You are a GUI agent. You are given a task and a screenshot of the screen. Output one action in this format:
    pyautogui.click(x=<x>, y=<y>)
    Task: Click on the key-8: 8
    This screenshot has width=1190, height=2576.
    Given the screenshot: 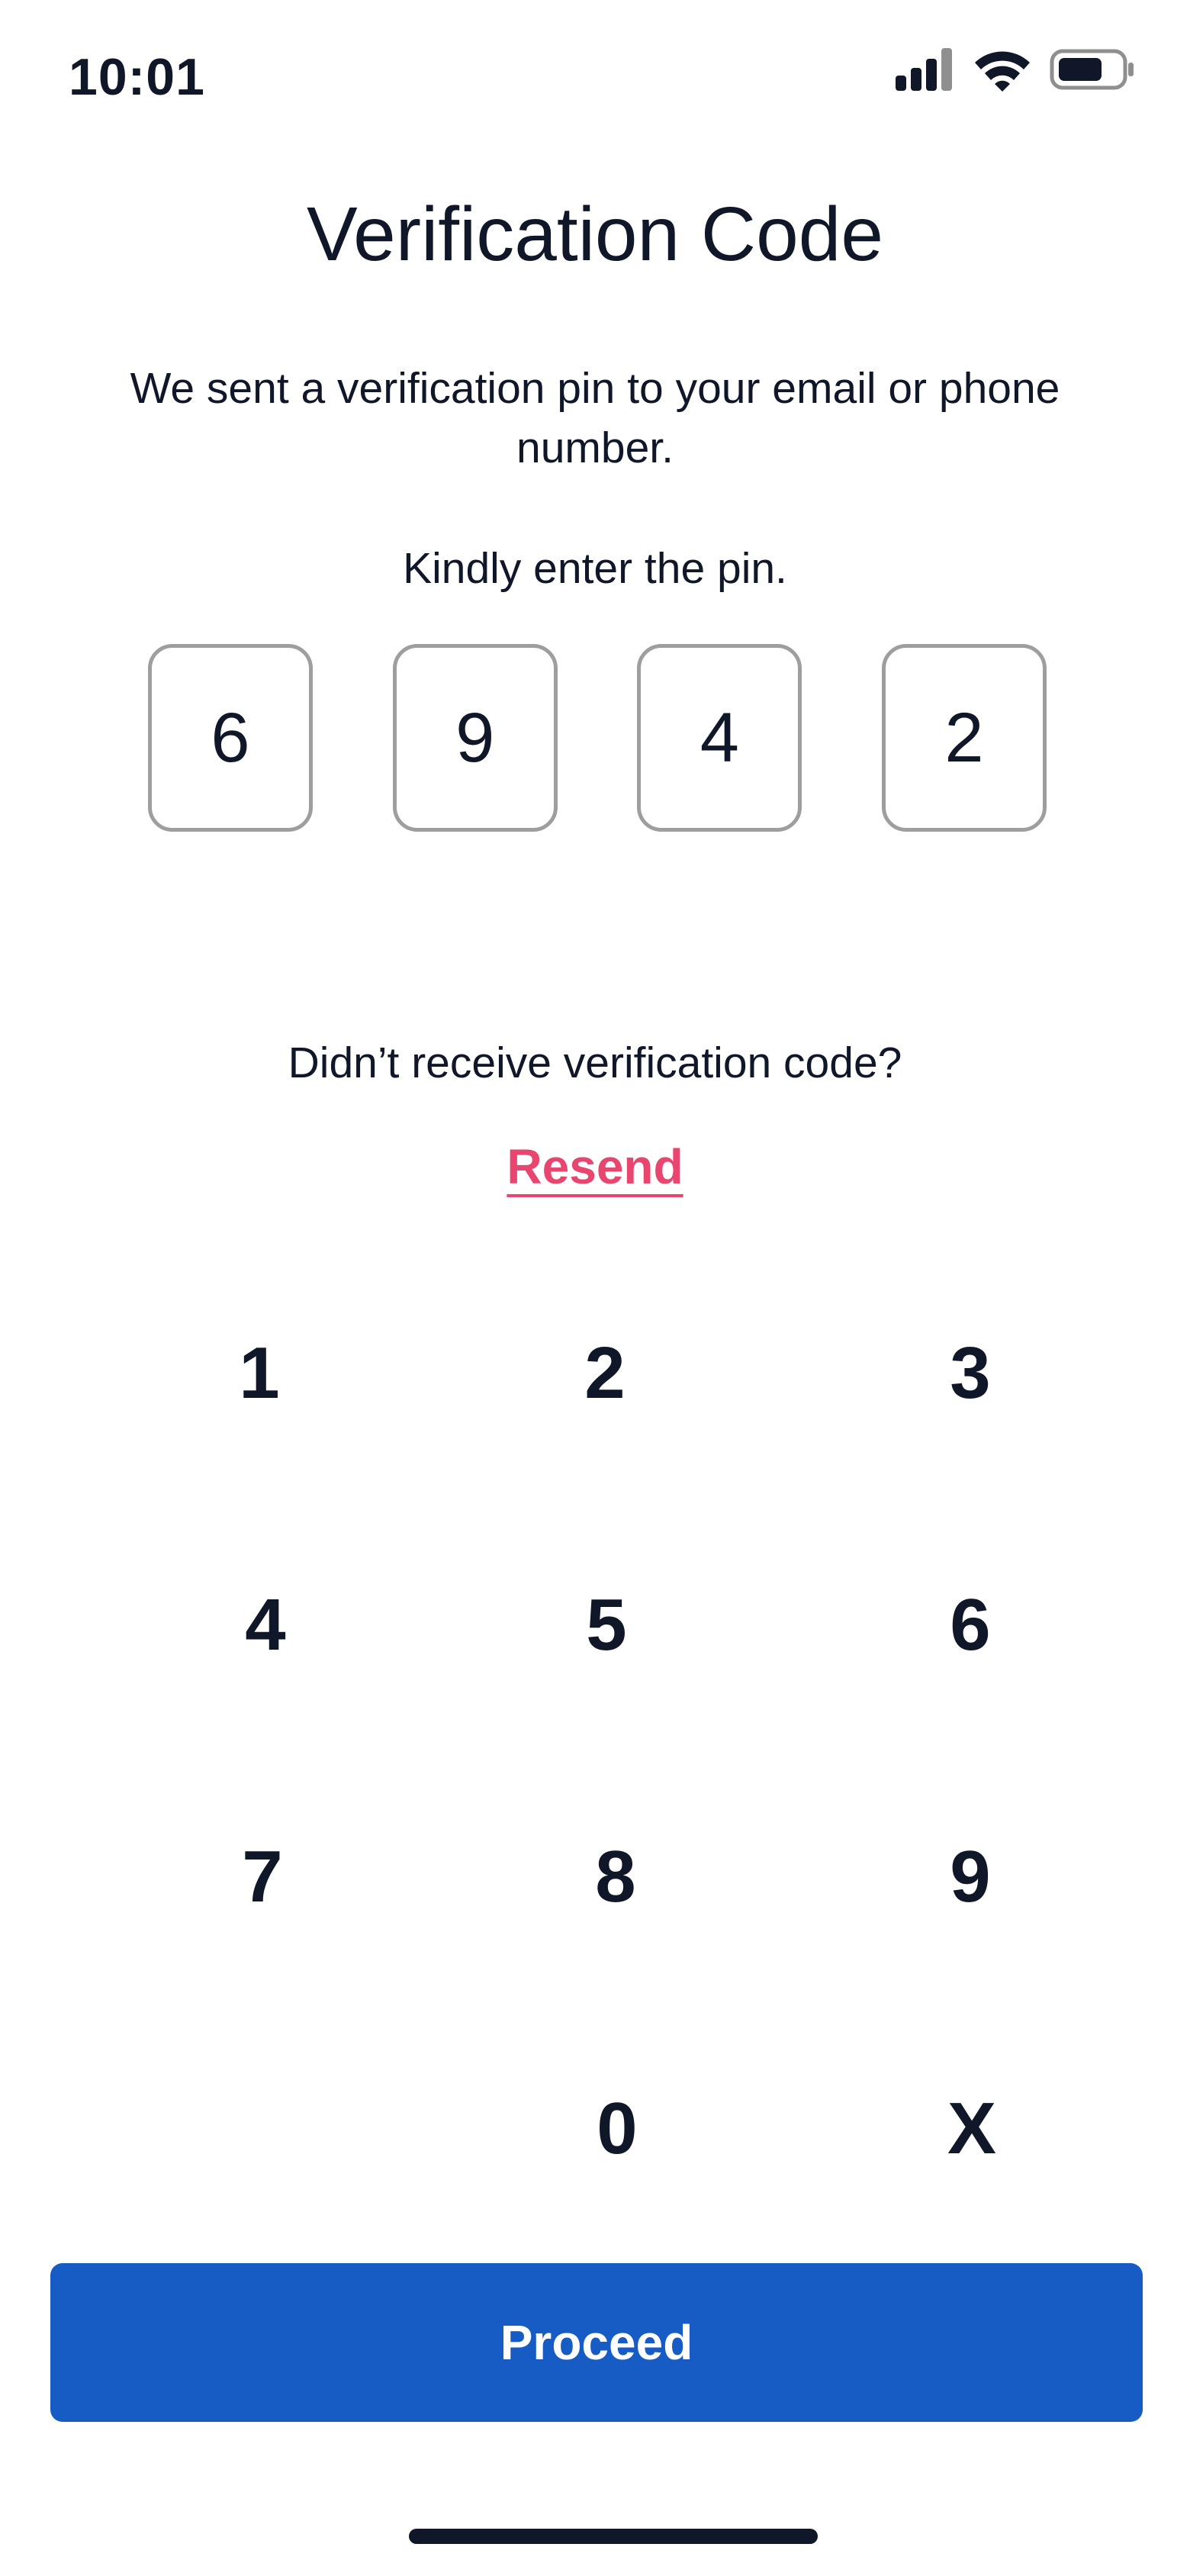 What is the action you would take?
    pyautogui.click(x=615, y=1877)
    